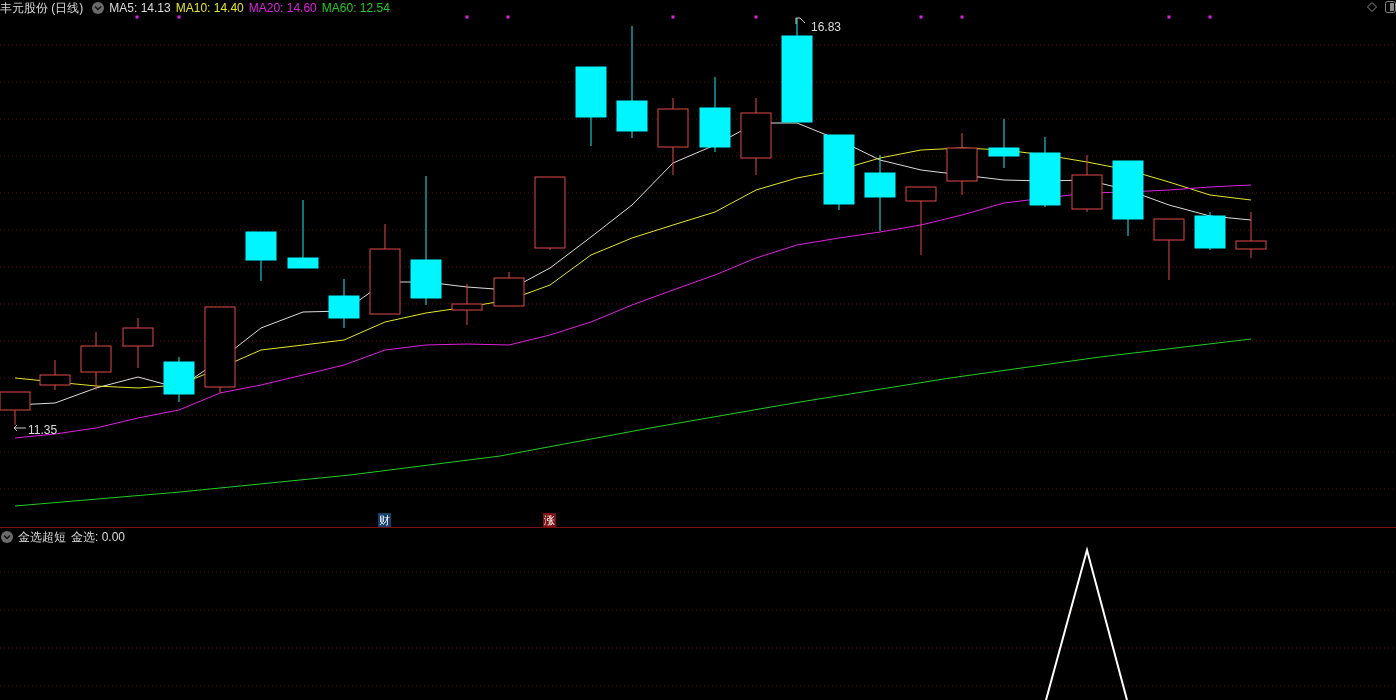  I want to click on event-marker: 涨, so click(549, 520).